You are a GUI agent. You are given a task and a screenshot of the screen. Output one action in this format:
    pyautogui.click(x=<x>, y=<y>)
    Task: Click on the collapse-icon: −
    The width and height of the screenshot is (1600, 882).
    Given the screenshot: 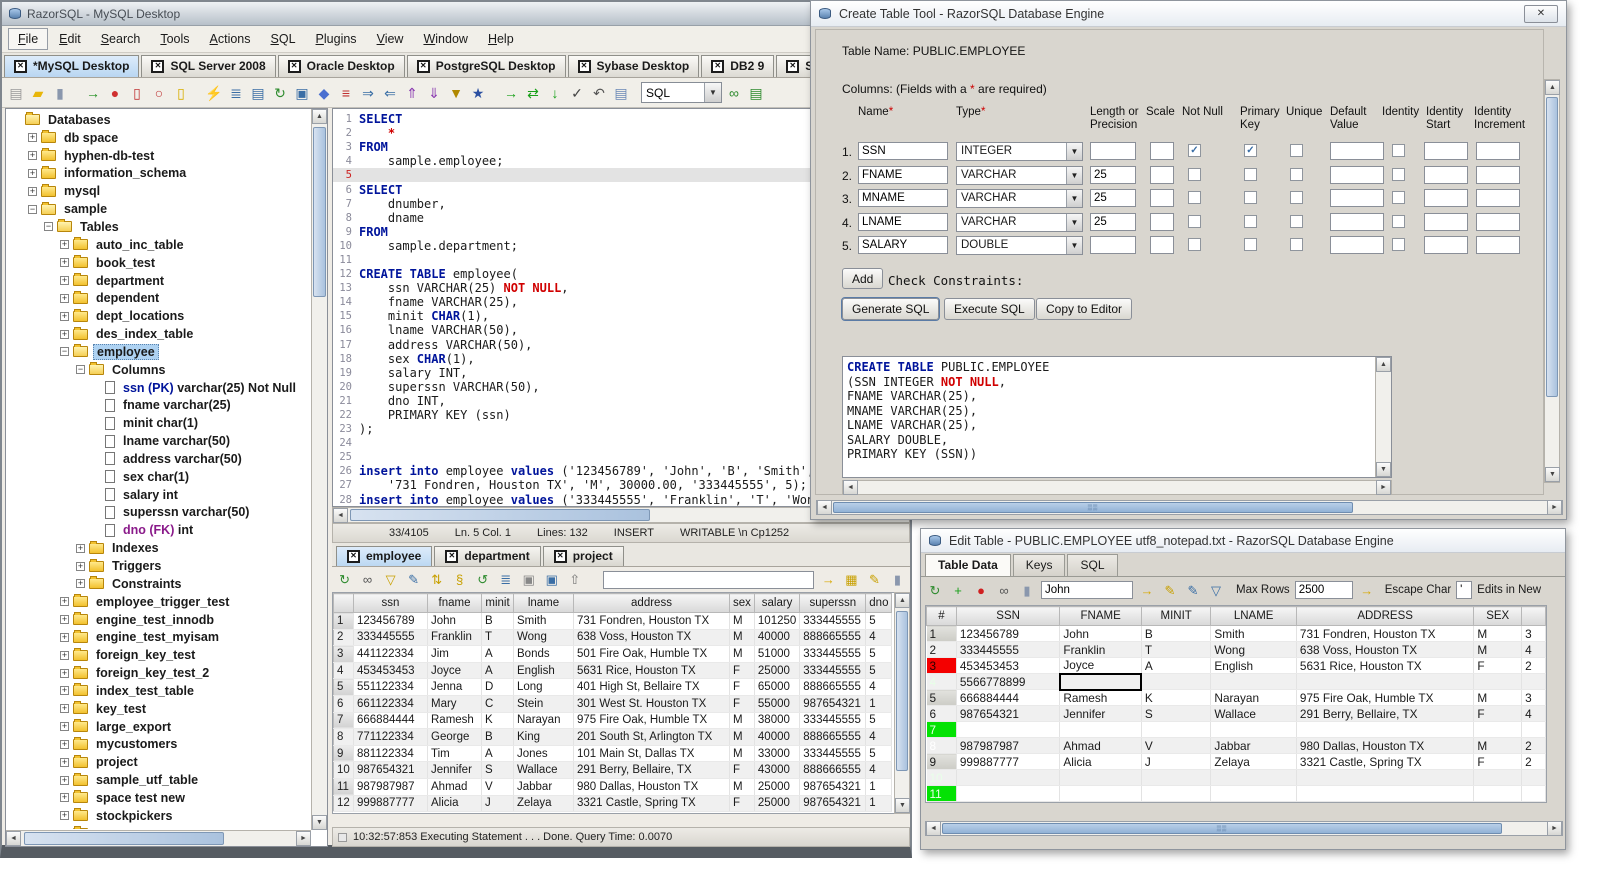 What is the action you would take?
    pyautogui.click(x=80, y=370)
    